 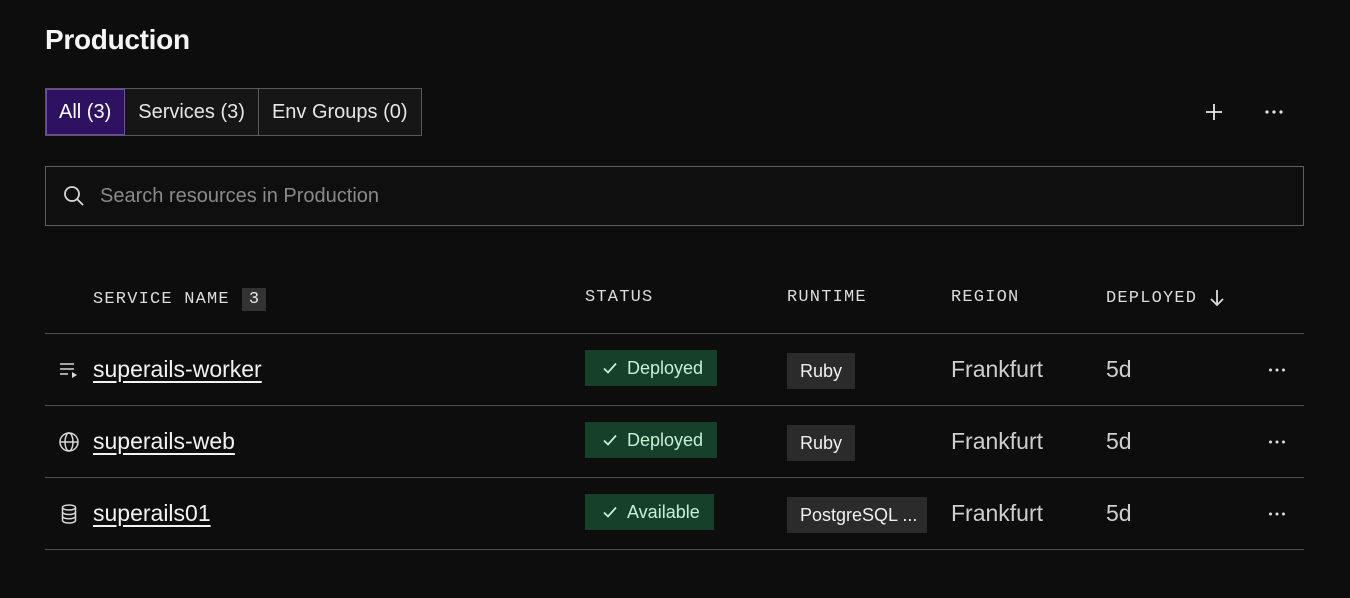 I want to click on worker-icon, so click(x=69, y=370).